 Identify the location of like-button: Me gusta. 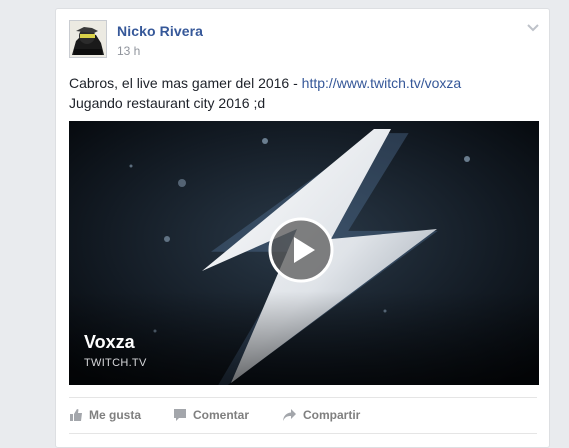
(105, 415).